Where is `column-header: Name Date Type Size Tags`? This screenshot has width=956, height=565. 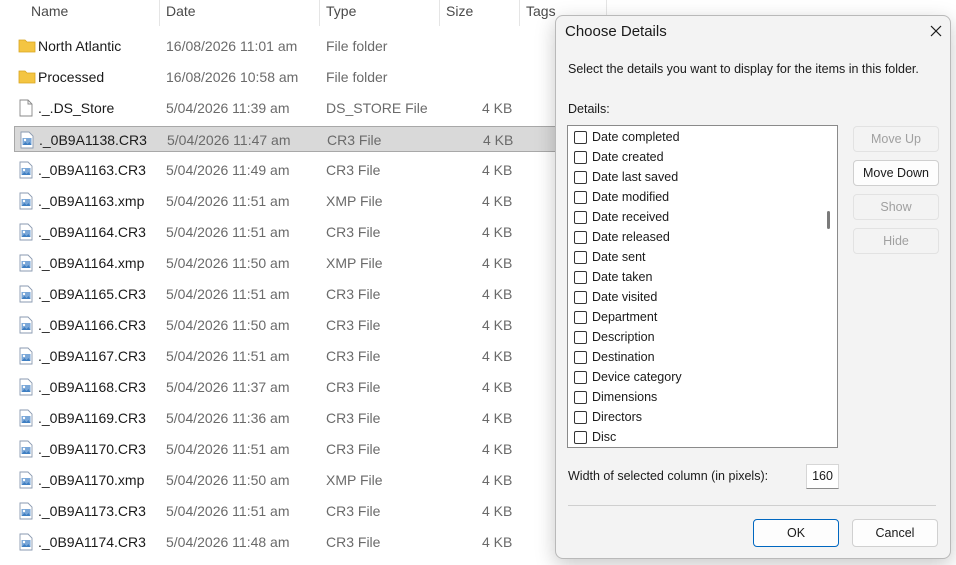 column-header: Name Date Type Size Tags is located at coordinates (310, 13).